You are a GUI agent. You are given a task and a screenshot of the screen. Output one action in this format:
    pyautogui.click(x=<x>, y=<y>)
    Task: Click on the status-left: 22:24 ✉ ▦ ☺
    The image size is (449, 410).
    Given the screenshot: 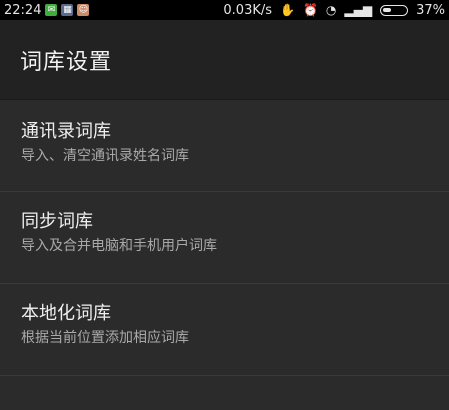 What is the action you would take?
    pyautogui.click(x=45, y=10)
    